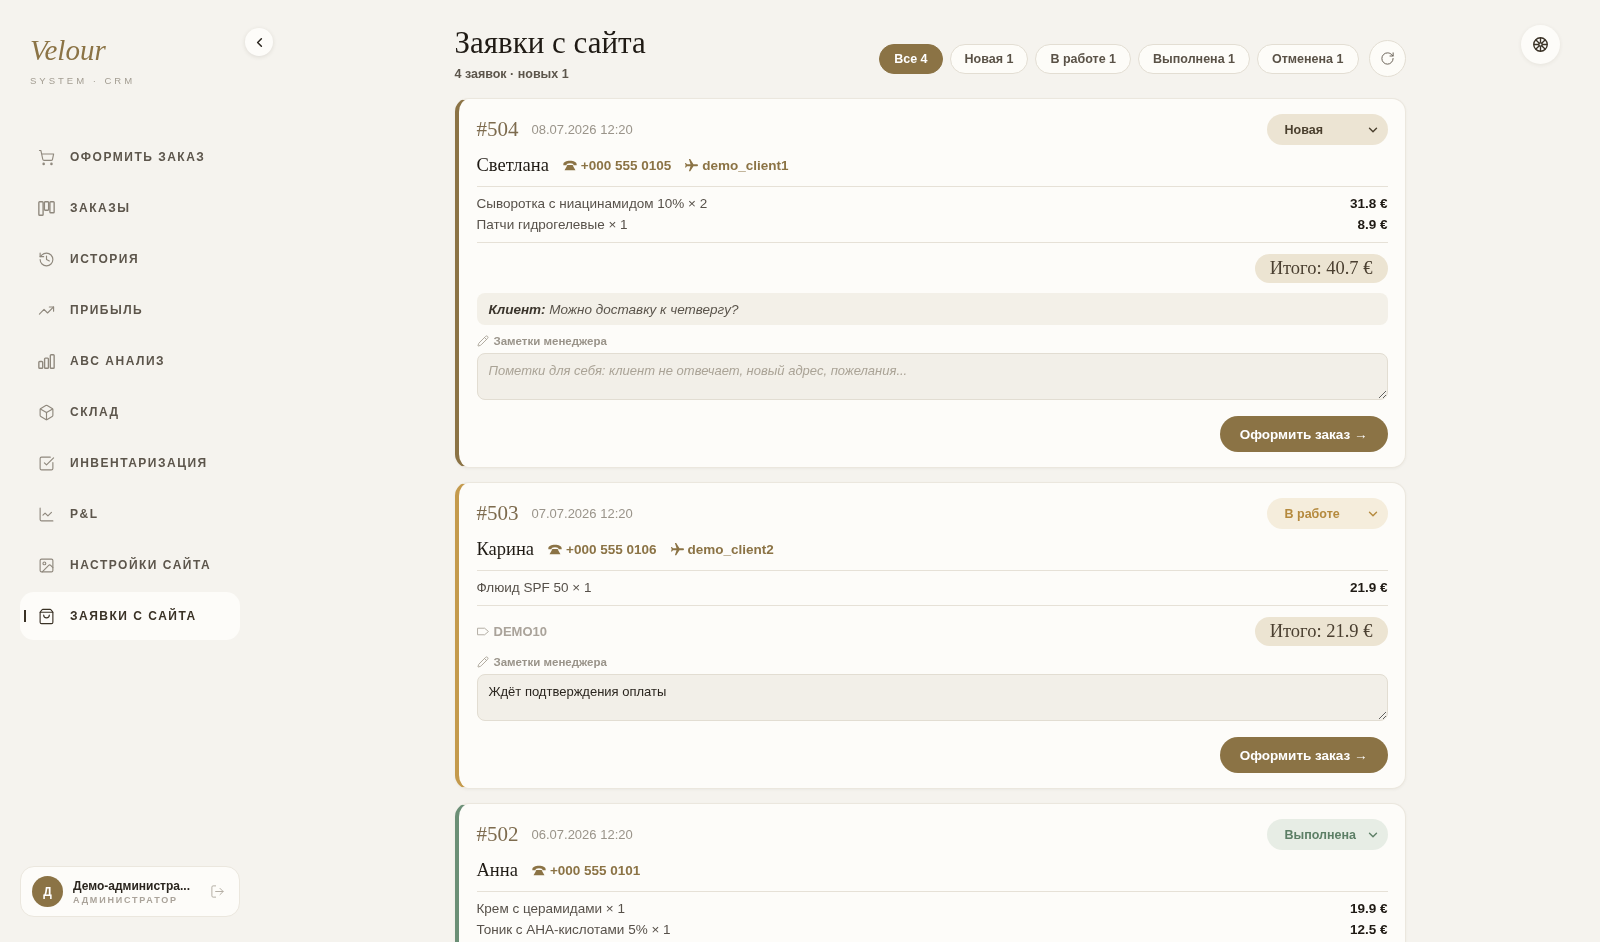 The image size is (1600, 942). I want to click on collapse-button, so click(259, 42).